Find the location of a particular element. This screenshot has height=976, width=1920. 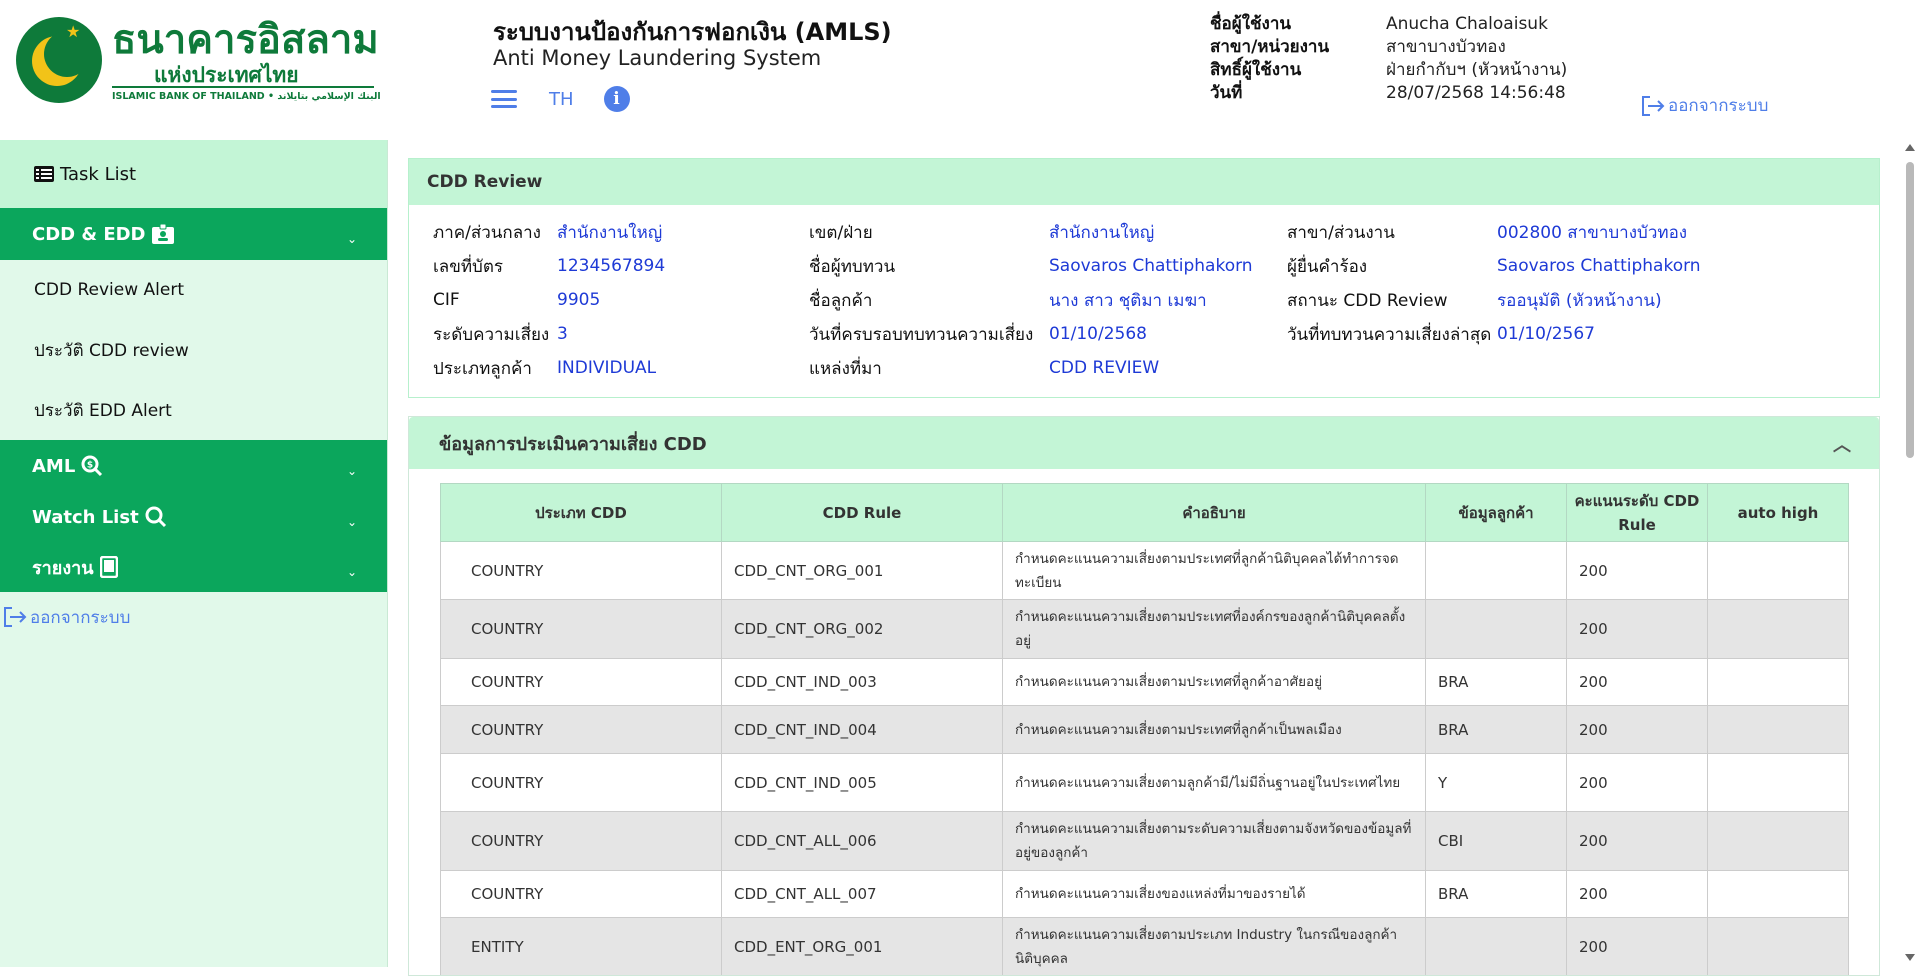

cell-cdd-rule: CDD_CNT_ORG_001 is located at coordinates (862, 570).